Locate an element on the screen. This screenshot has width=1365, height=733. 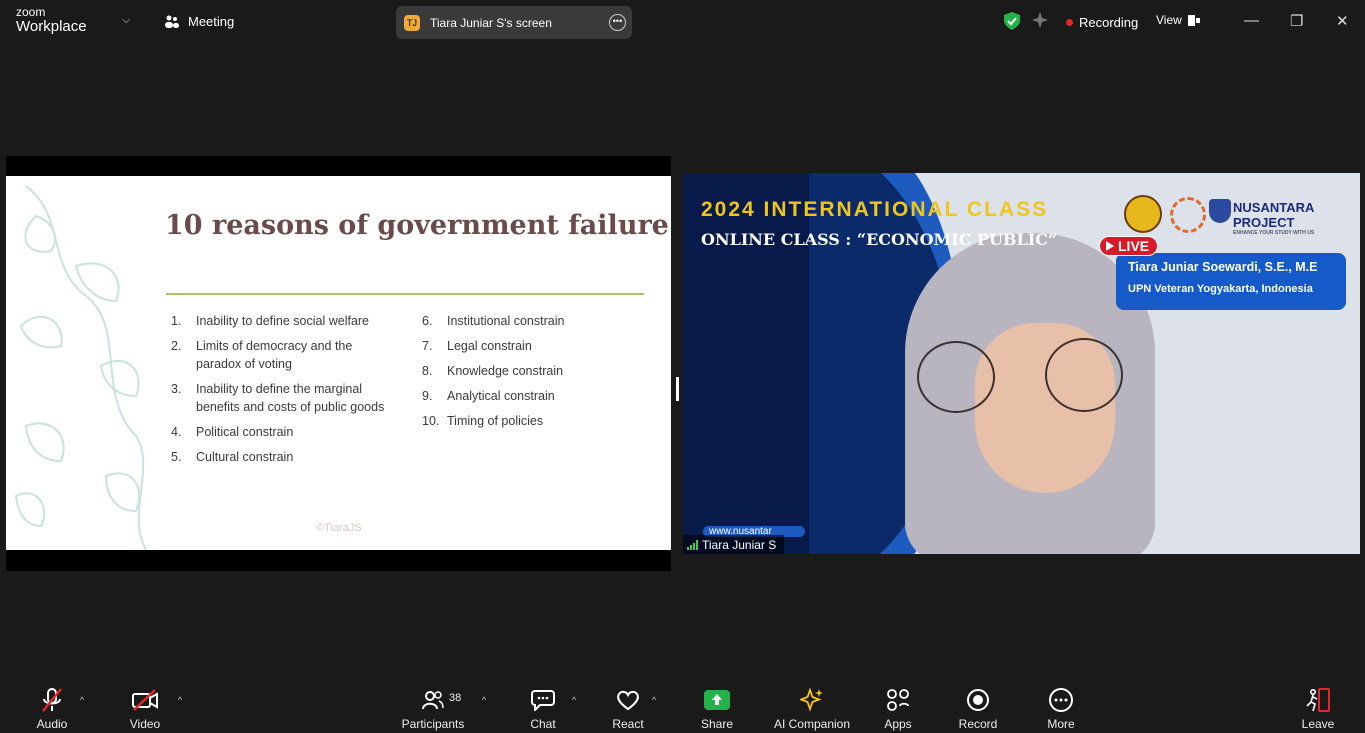
chat-icon is located at coordinates (543, 700).